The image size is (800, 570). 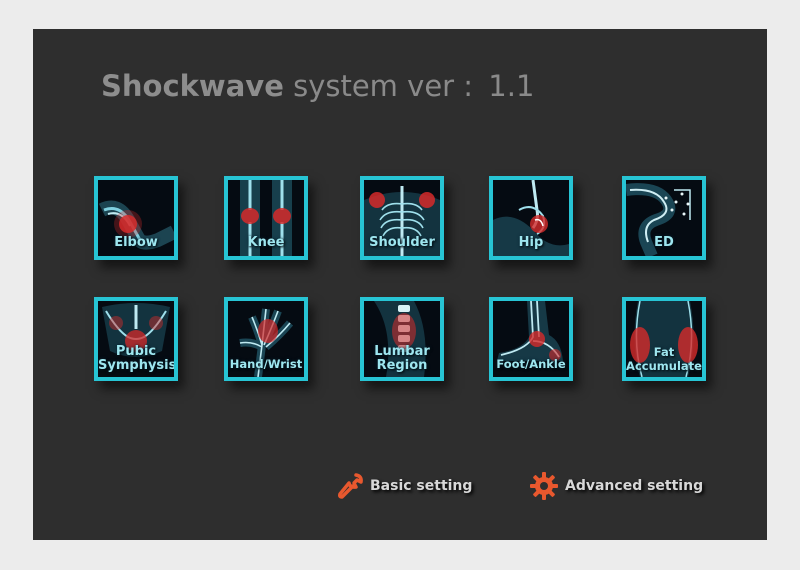 I want to click on tile-label-line1: Pubic, so click(x=136, y=351).